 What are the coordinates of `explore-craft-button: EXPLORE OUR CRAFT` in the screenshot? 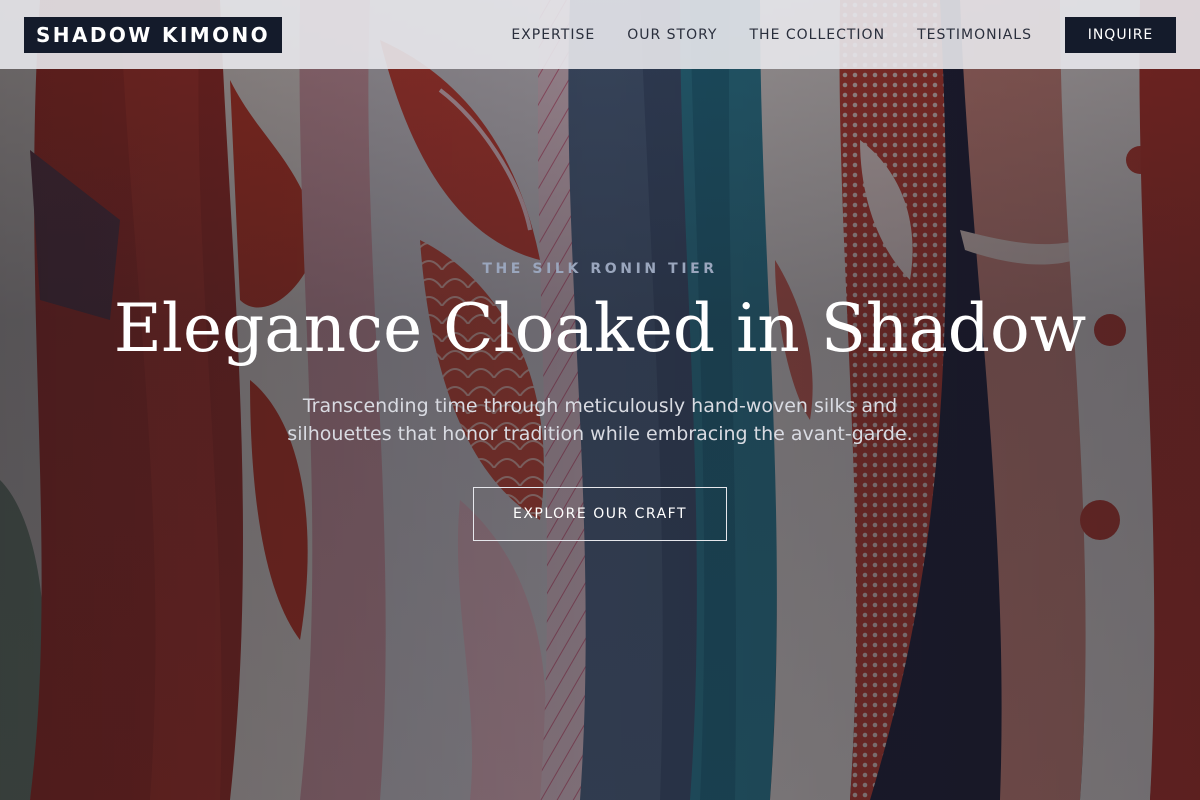 It's located at (600, 514).